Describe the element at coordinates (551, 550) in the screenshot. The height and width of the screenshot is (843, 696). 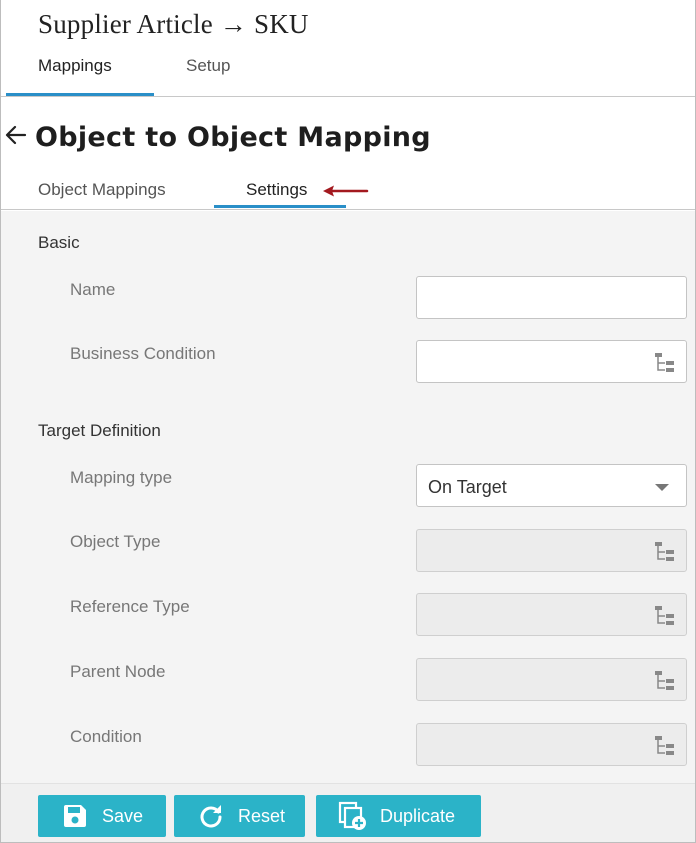
I see `object-type-field` at that location.